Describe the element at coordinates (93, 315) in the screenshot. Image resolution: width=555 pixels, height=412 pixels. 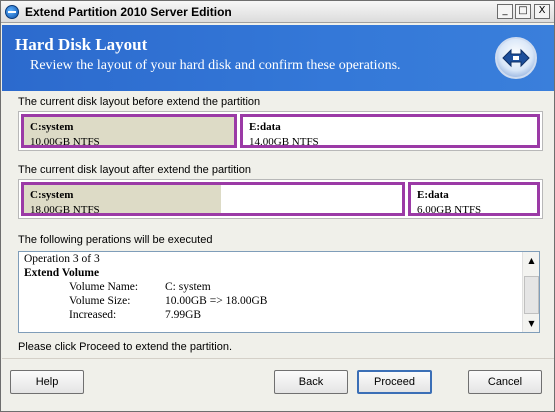
I see `detail-key: Increased:` at that location.